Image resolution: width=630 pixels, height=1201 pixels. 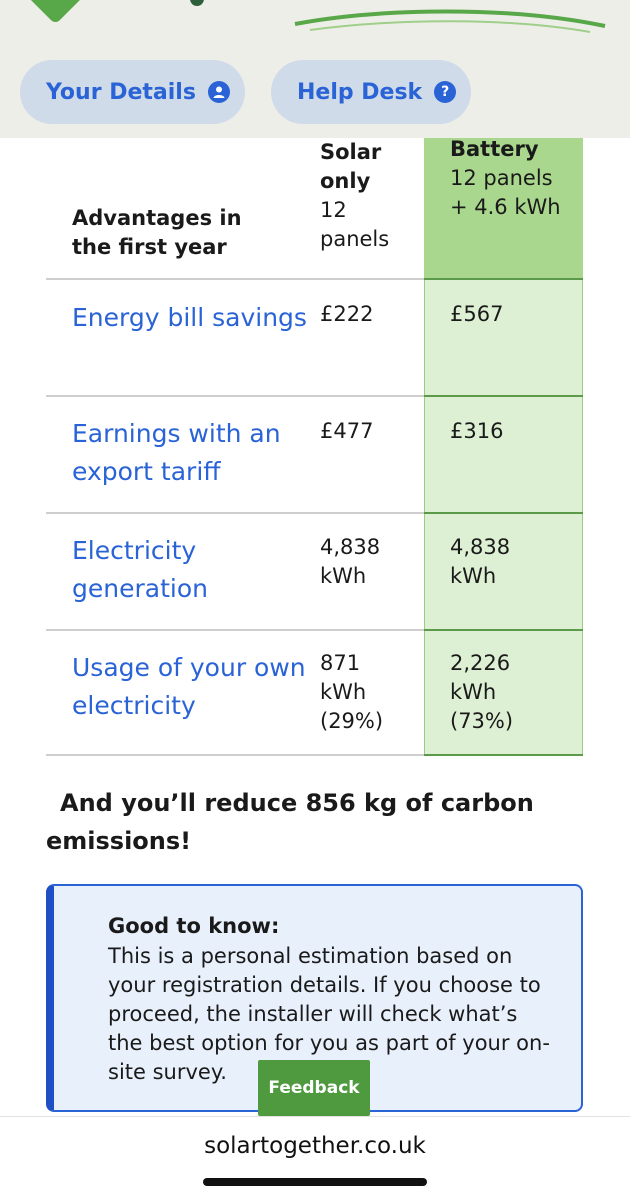 What do you see at coordinates (351, 166) in the screenshot?
I see `solar-title: Solar only` at bounding box center [351, 166].